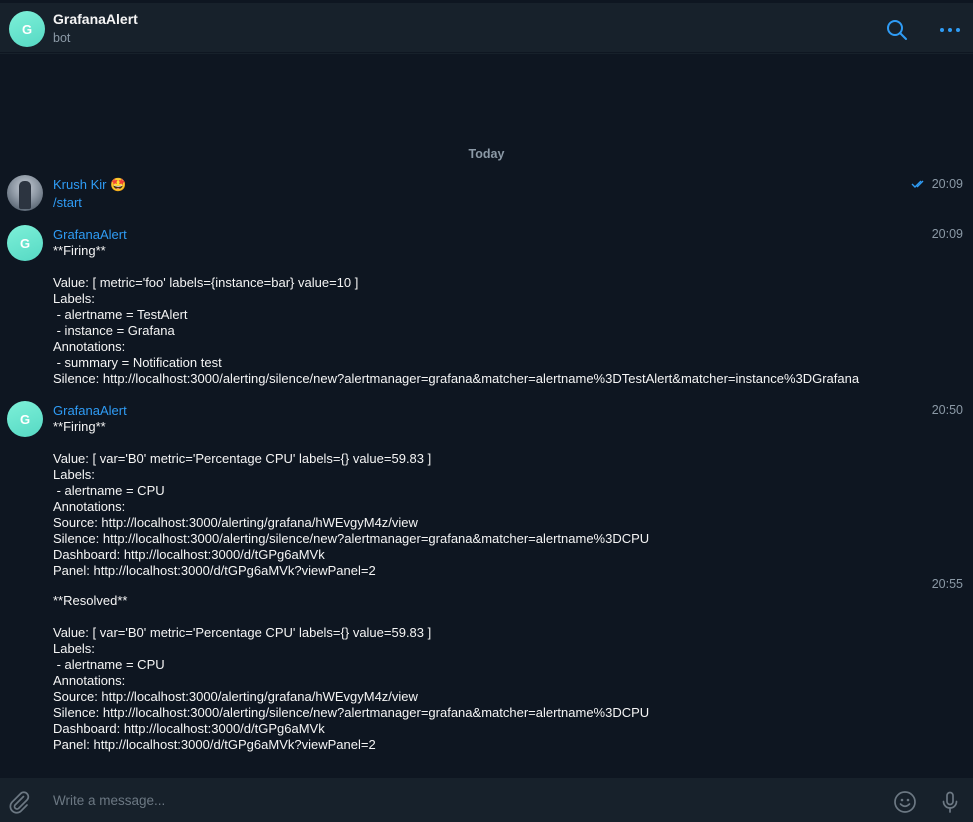 The height and width of the screenshot is (822, 973). Describe the element at coordinates (62, 38) in the screenshot. I see `chat-subtitle: bot` at that location.